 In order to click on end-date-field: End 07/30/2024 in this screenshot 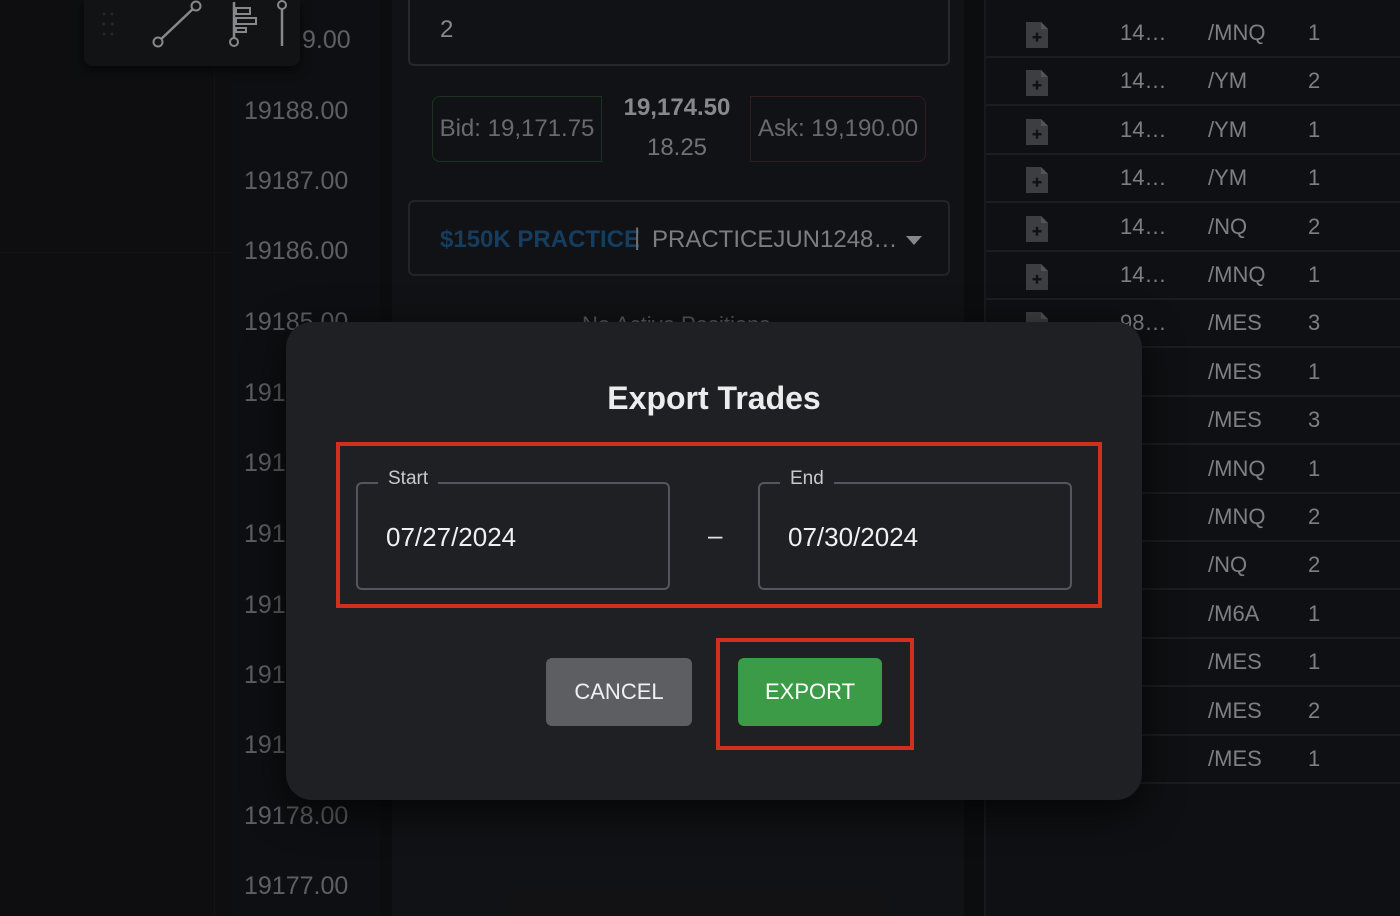, I will do `click(915, 529)`.